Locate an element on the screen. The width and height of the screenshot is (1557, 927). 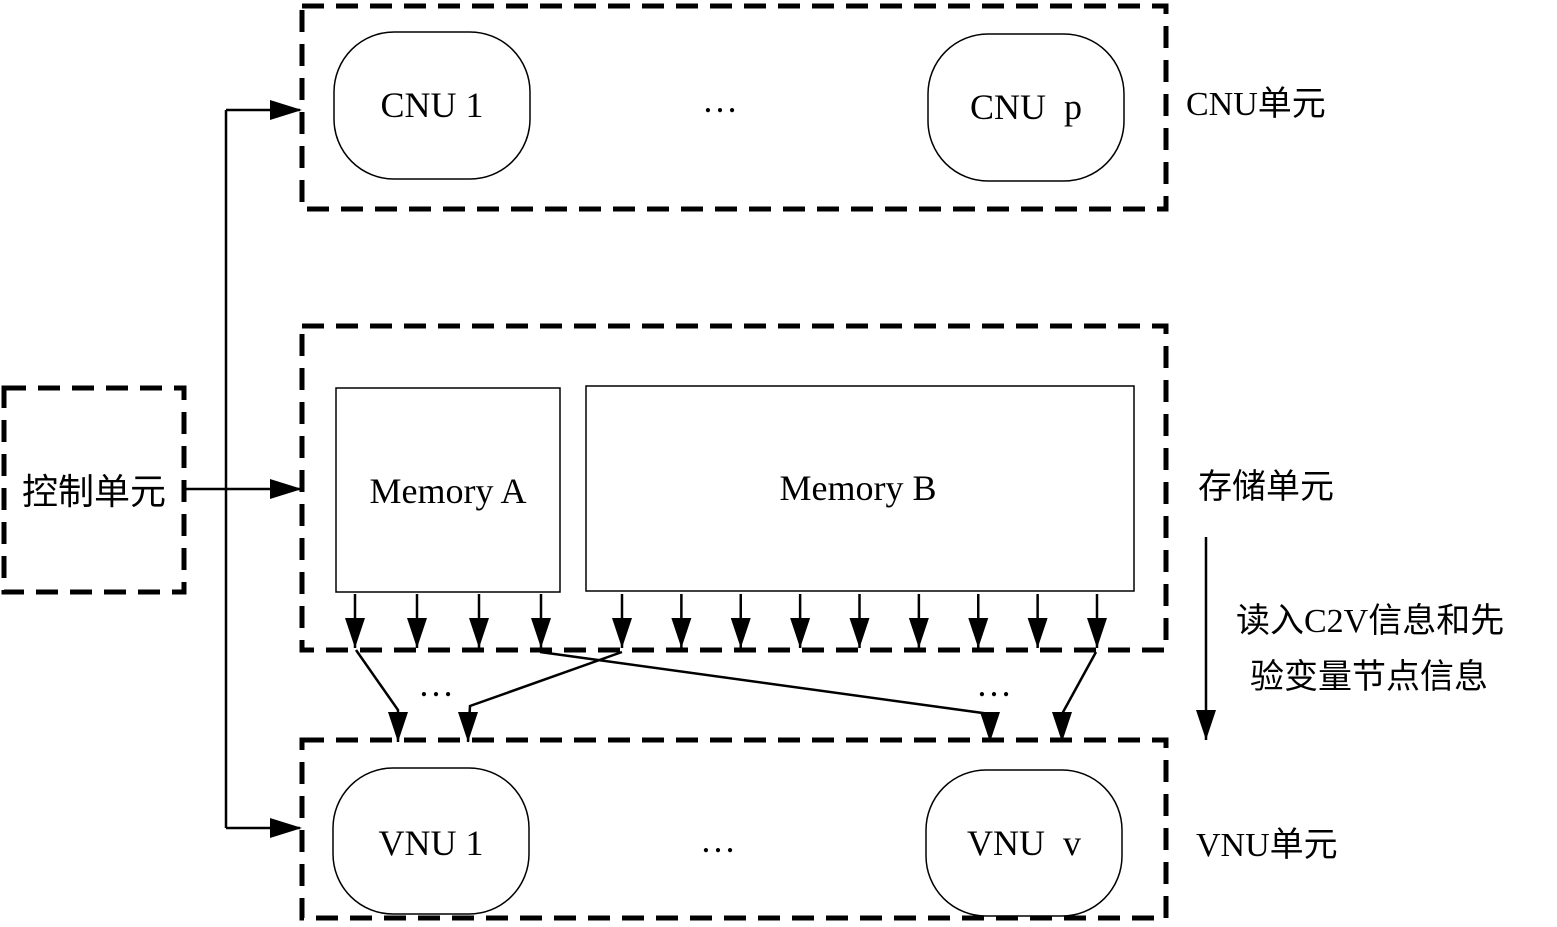
memory-b-label: Memory B is located at coordinates (858, 488).